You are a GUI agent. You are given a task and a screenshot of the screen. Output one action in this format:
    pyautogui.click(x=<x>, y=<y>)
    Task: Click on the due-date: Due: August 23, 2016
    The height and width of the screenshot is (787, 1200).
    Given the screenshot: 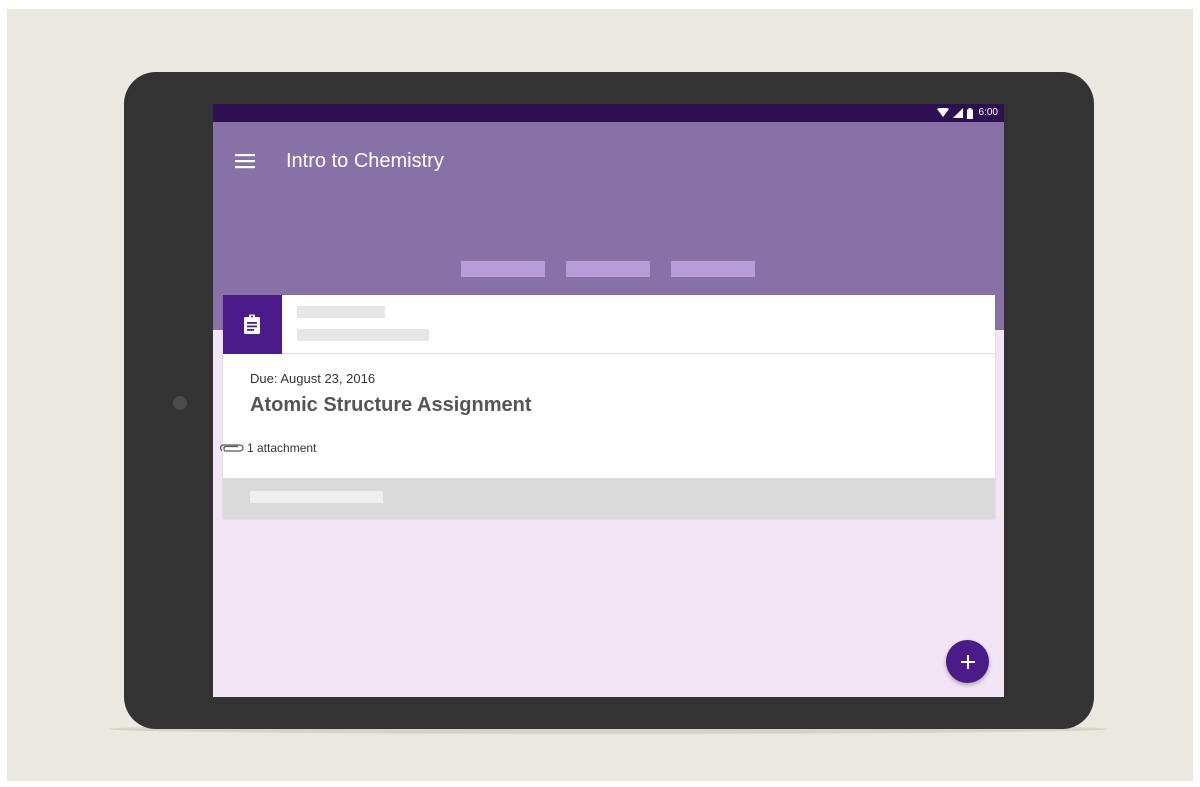 What is the action you would take?
    pyautogui.click(x=313, y=378)
    